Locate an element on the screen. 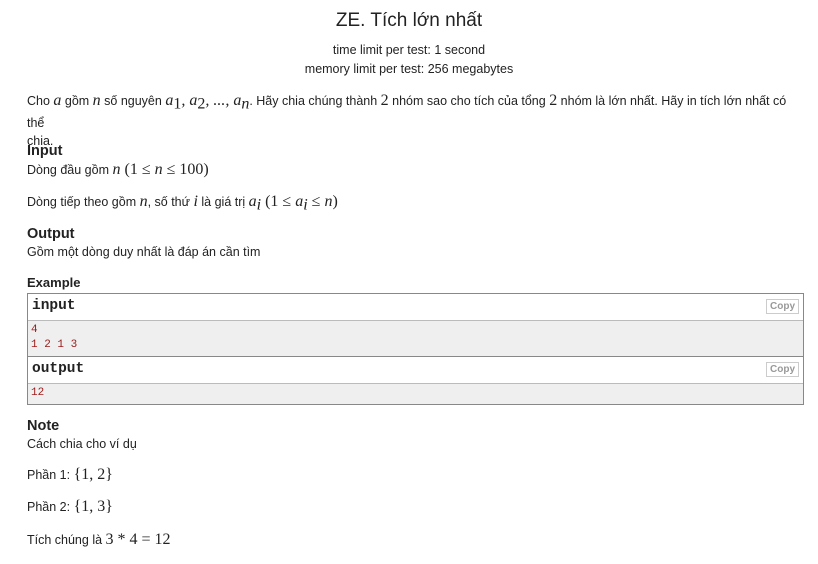 Image resolution: width=818 pixels, height=564 pixels. output-line: 12 is located at coordinates (38, 393).